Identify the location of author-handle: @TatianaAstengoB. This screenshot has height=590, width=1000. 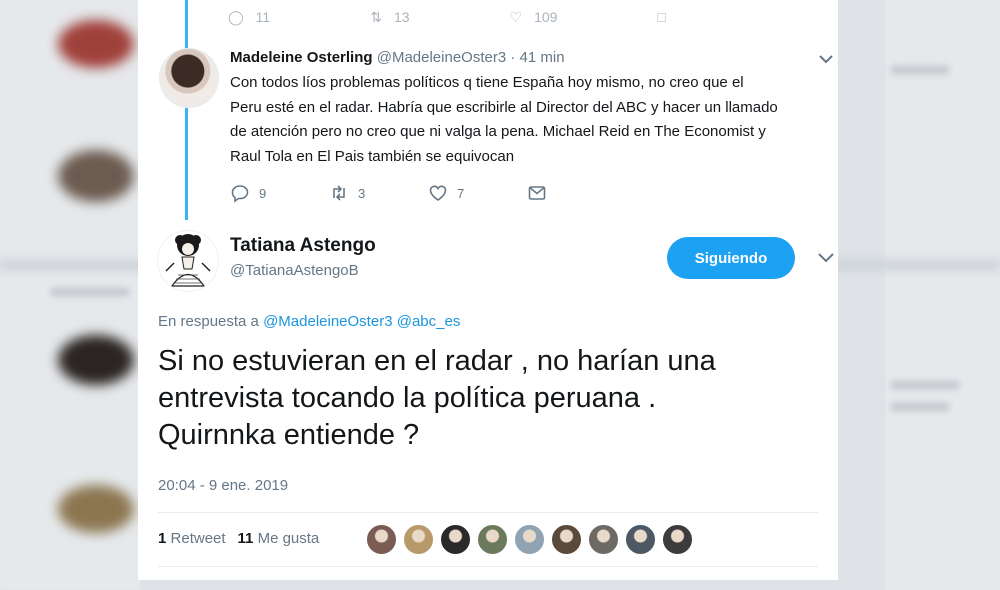
(294, 270).